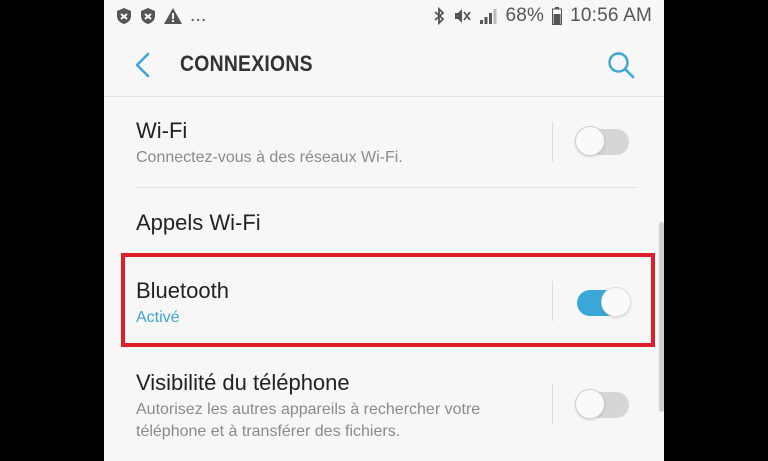 The image size is (768, 461). Describe the element at coordinates (384, 300) in the screenshot. I see `setting-row-bluetooth: Bluetooth Activé` at that location.